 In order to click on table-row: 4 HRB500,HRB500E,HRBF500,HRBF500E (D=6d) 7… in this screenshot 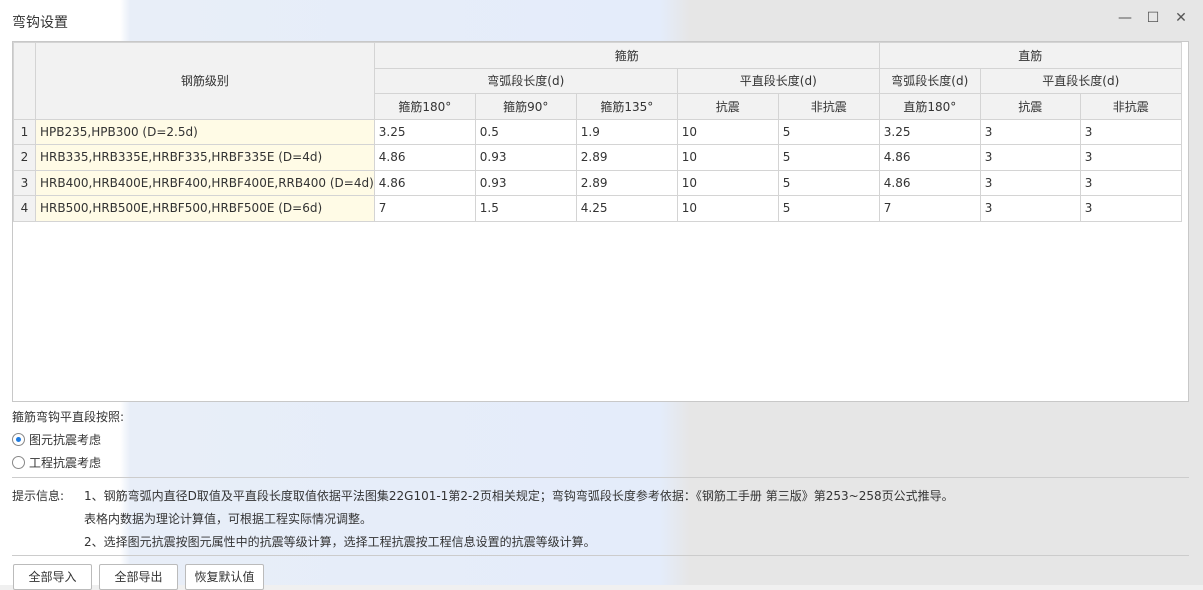, I will do `click(597, 208)`.